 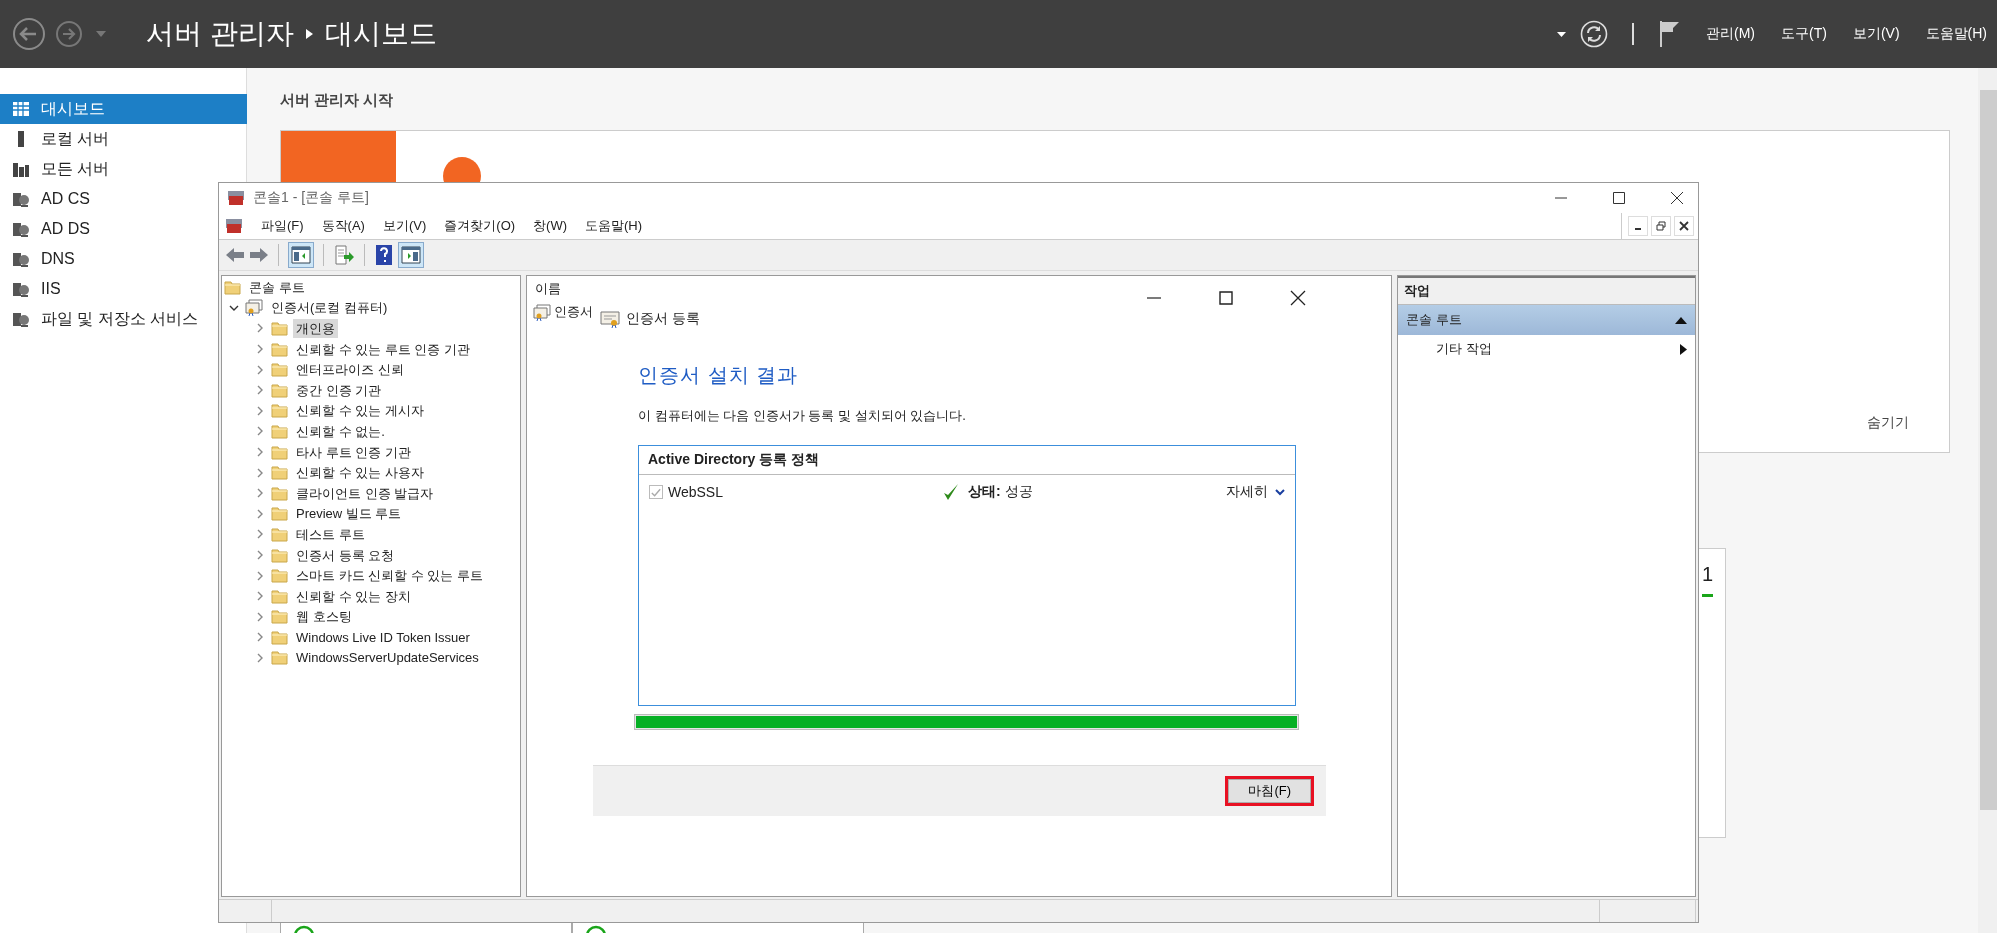 What do you see at coordinates (277, 287) in the screenshot?
I see `tree-item: 콘솔 루트` at bounding box center [277, 287].